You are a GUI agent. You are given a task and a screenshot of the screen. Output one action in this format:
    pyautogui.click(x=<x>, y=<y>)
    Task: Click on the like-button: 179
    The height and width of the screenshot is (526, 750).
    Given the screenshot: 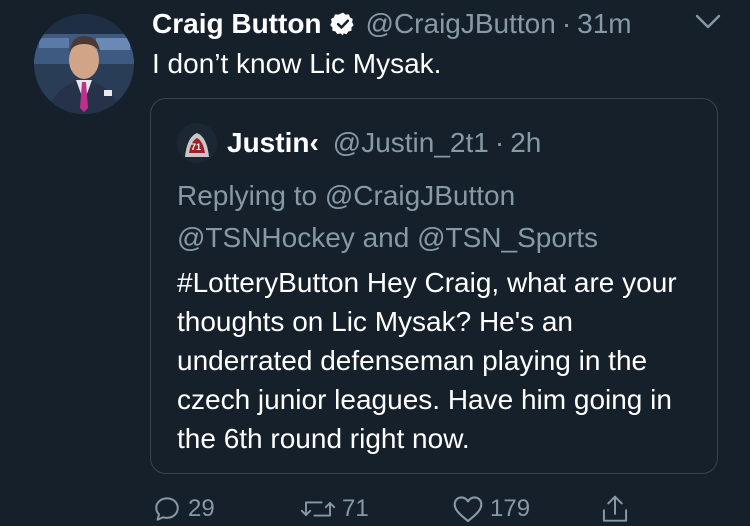 What is the action you would take?
    pyautogui.click(x=491, y=509)
    